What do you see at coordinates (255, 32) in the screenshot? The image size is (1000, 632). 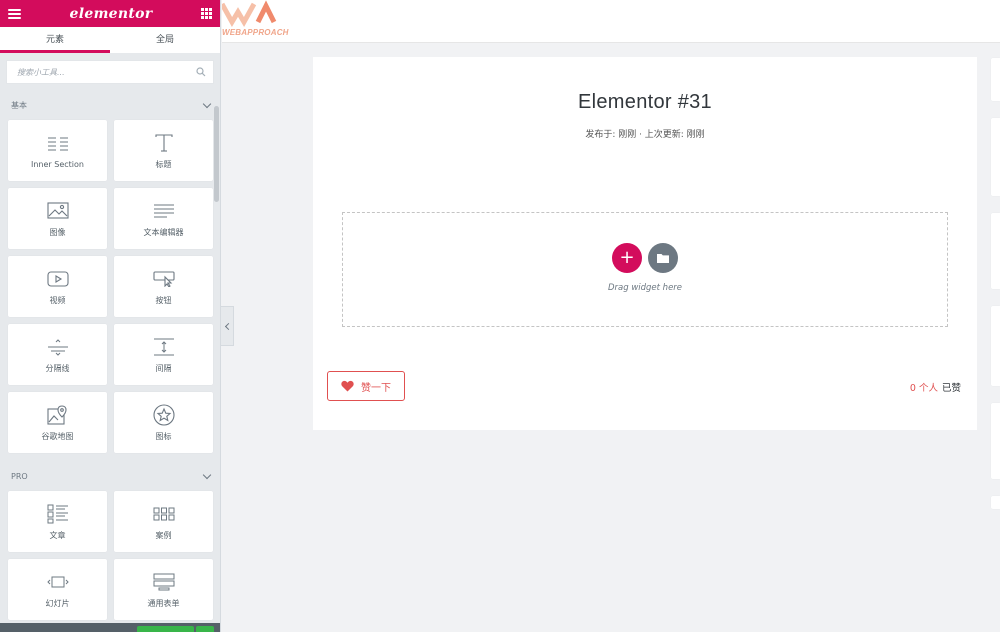 I see `site-logo-text: WEBAPPROACH` at bounding box center [255, 32].